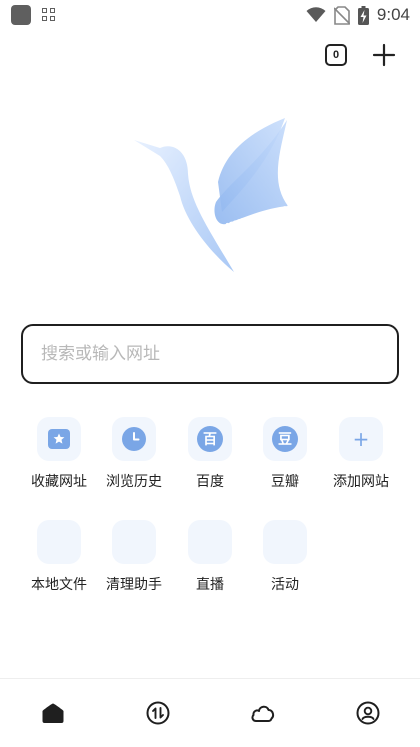 Image resolution: width=420 pixels, height=747 pixels. I want to click on star-bookmark-icon, so click(59, 439).